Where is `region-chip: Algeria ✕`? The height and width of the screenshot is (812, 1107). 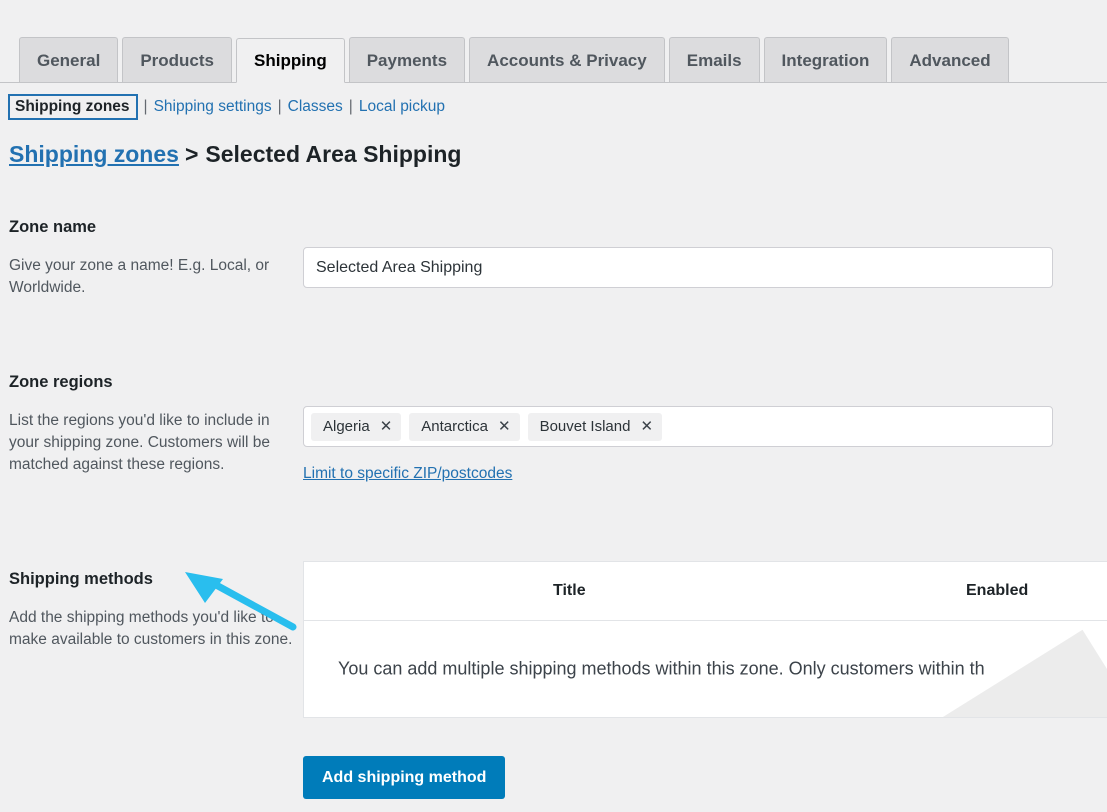
region-chip: Algeria ✕ is located at coordinates (356, 426).